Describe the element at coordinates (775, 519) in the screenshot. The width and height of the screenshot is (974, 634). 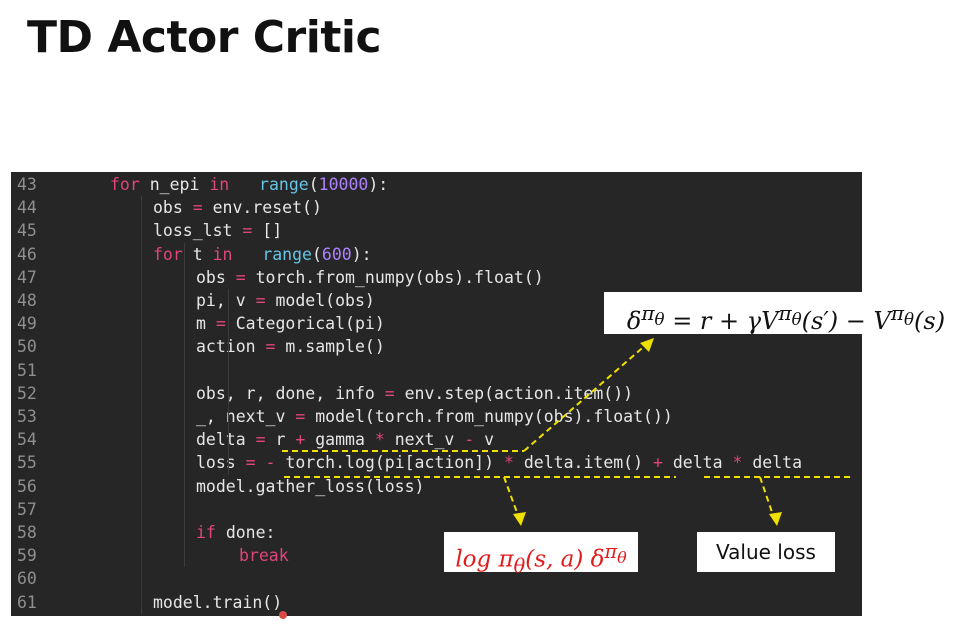
I see `value-loss-arrowhead` at that location.